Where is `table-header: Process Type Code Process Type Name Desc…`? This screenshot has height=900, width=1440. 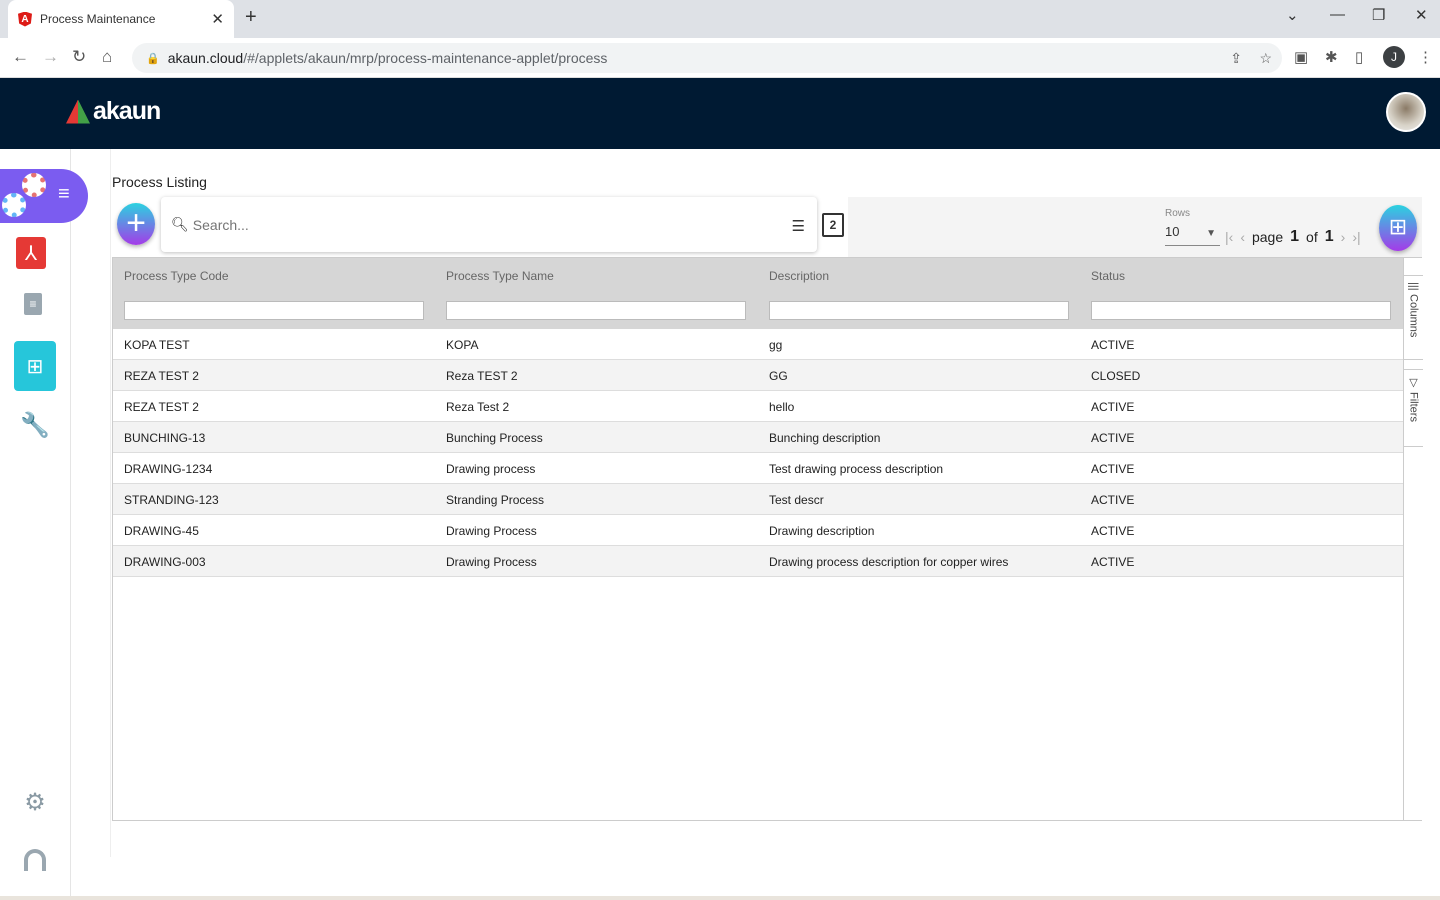 table-header: Process Type Code Process Type Name Desc… is located at coordinates (758, 293).